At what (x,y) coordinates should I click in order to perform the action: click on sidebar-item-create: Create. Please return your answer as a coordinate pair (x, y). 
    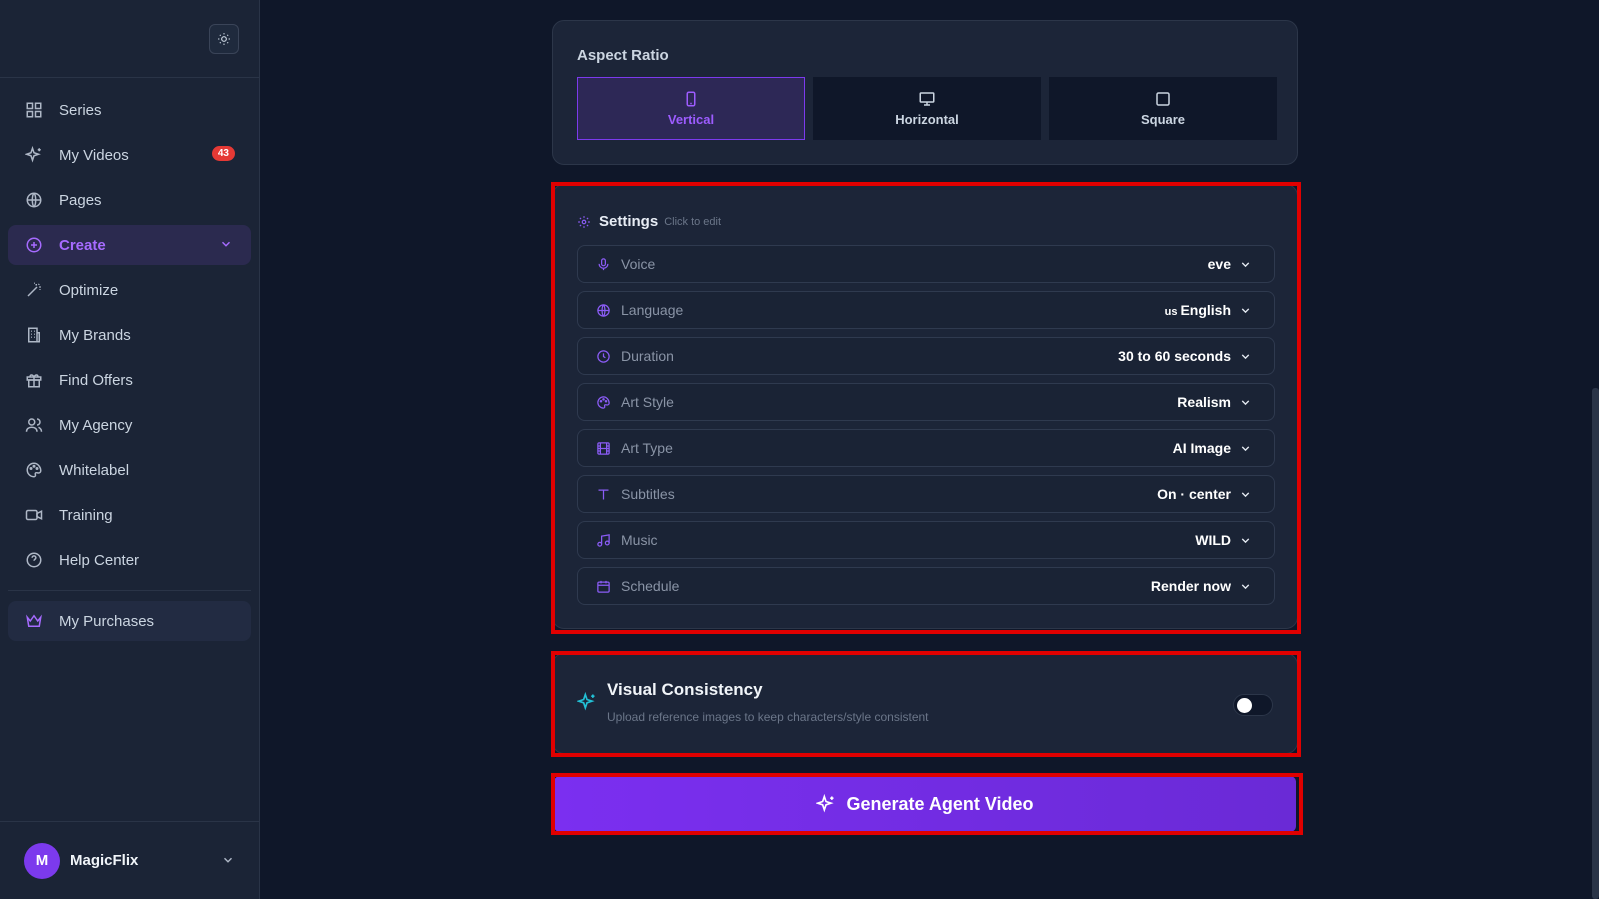
    Looking at the image, I should click on (129, 245).